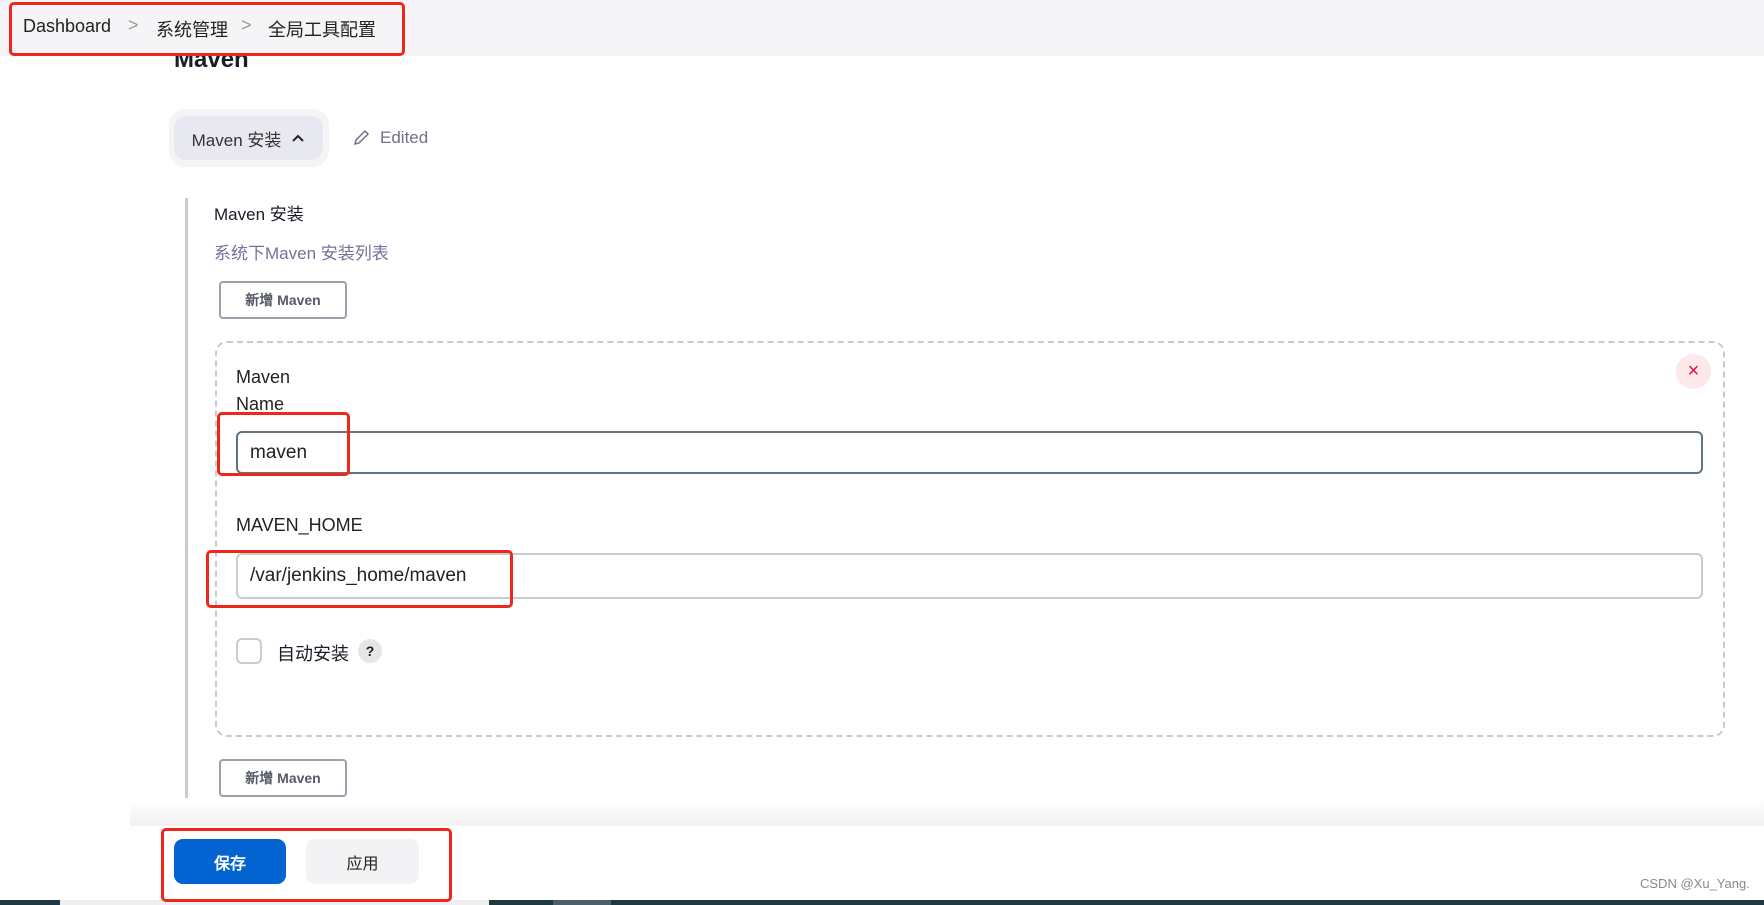  Describe the element at coordinates (207, 29) in the screenshot. I see `annotation-box-breadcrumb` at that location.